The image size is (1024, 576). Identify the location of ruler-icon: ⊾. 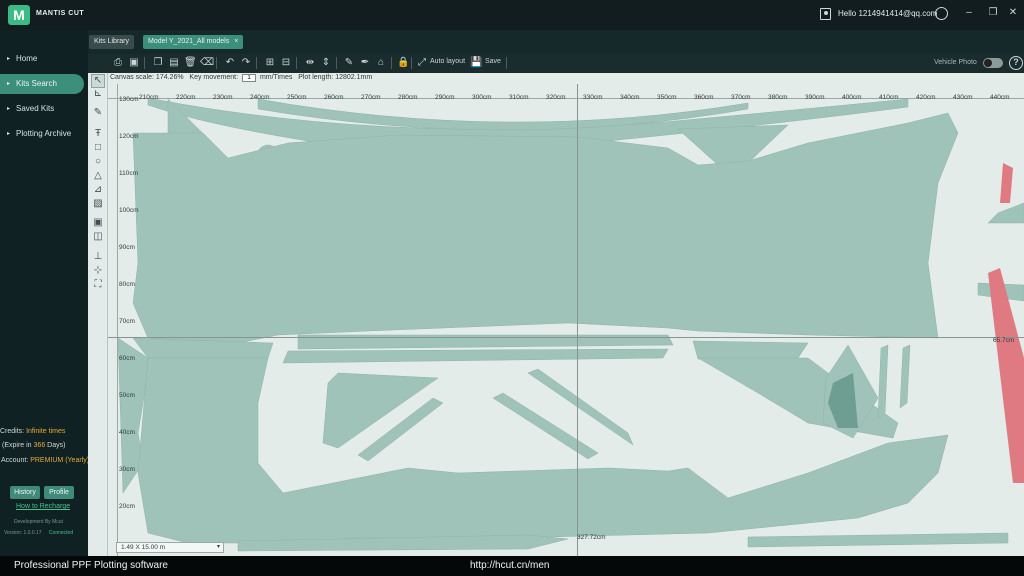
(98, 94).